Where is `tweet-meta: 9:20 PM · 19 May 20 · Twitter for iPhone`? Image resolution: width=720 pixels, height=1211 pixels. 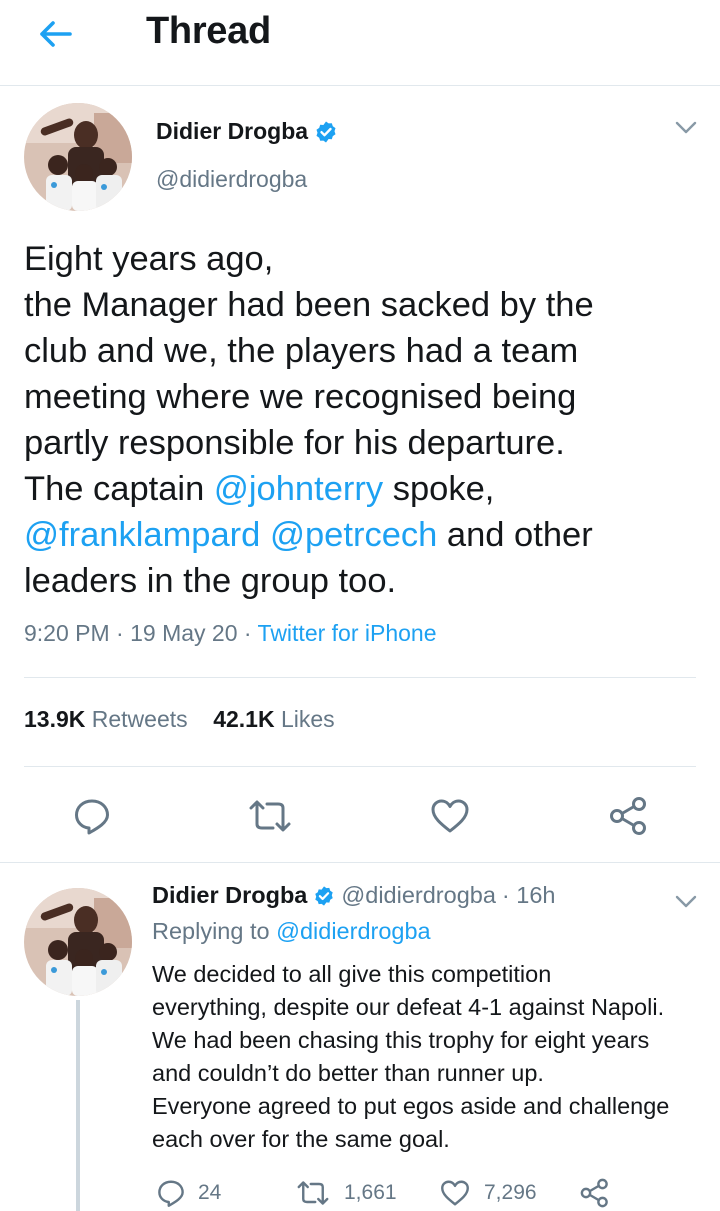
tweet-meta: 9:20 PM · 19 May 20 · Twitter for iPhone is located at coordinates (230, 633).